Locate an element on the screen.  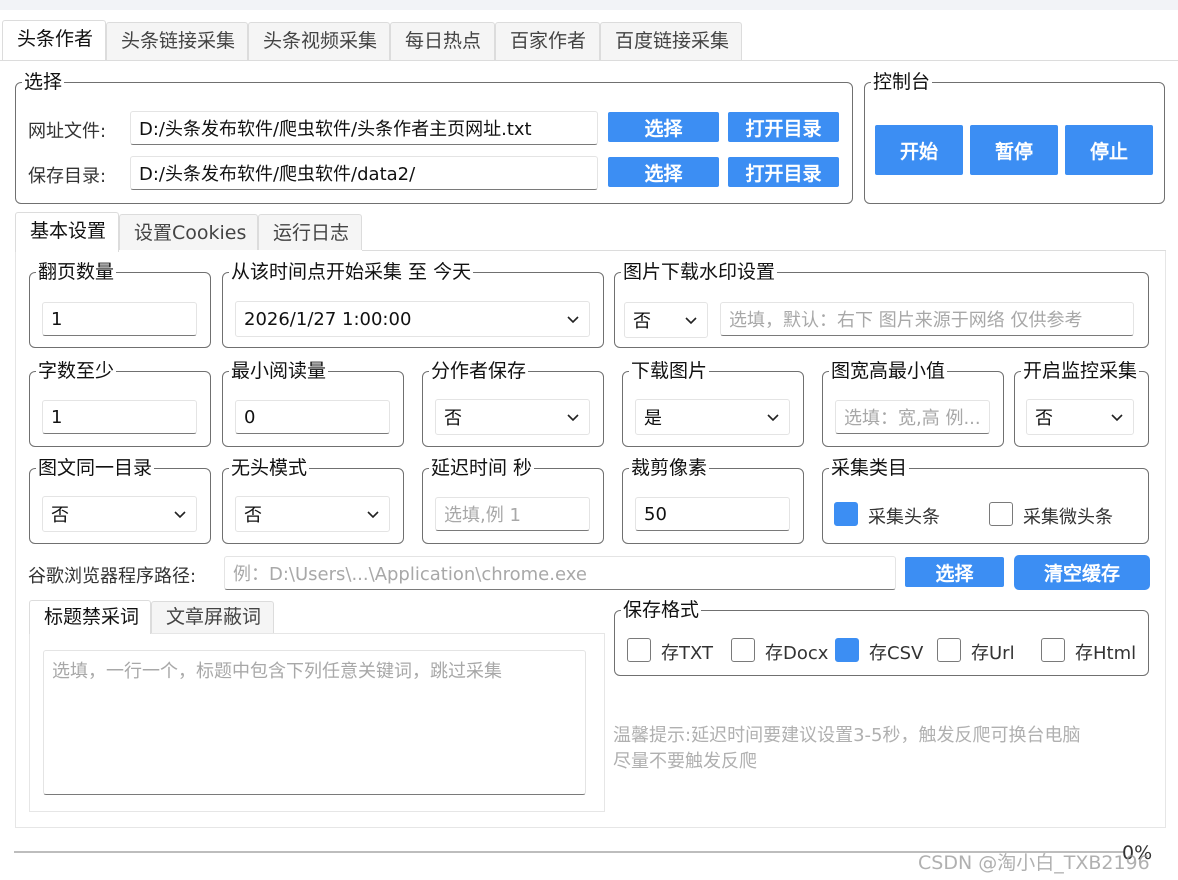
collect-toutiao-checkbox is located at coordinates (846, 514).